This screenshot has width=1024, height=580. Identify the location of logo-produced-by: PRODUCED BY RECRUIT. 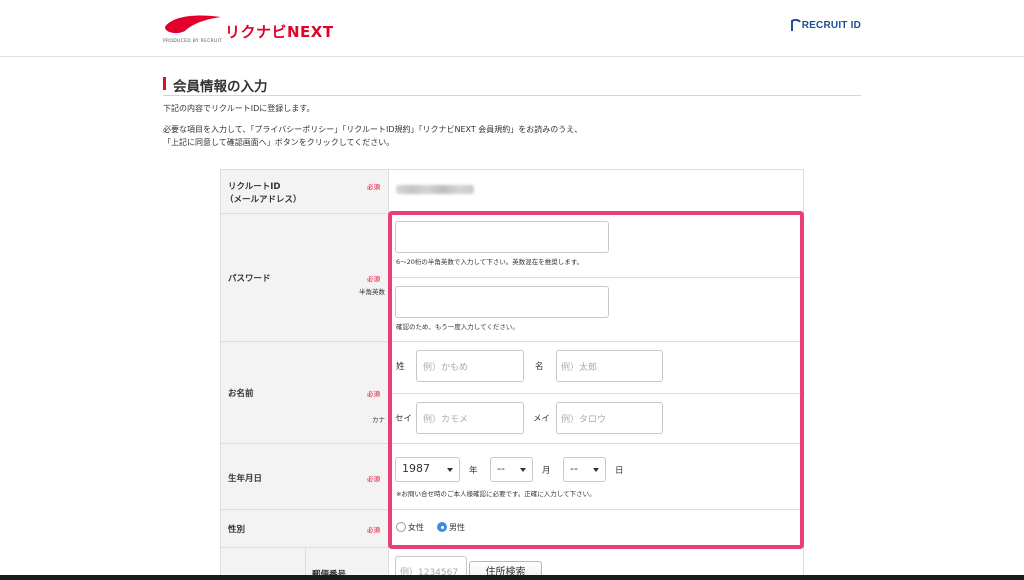
(193, 41).